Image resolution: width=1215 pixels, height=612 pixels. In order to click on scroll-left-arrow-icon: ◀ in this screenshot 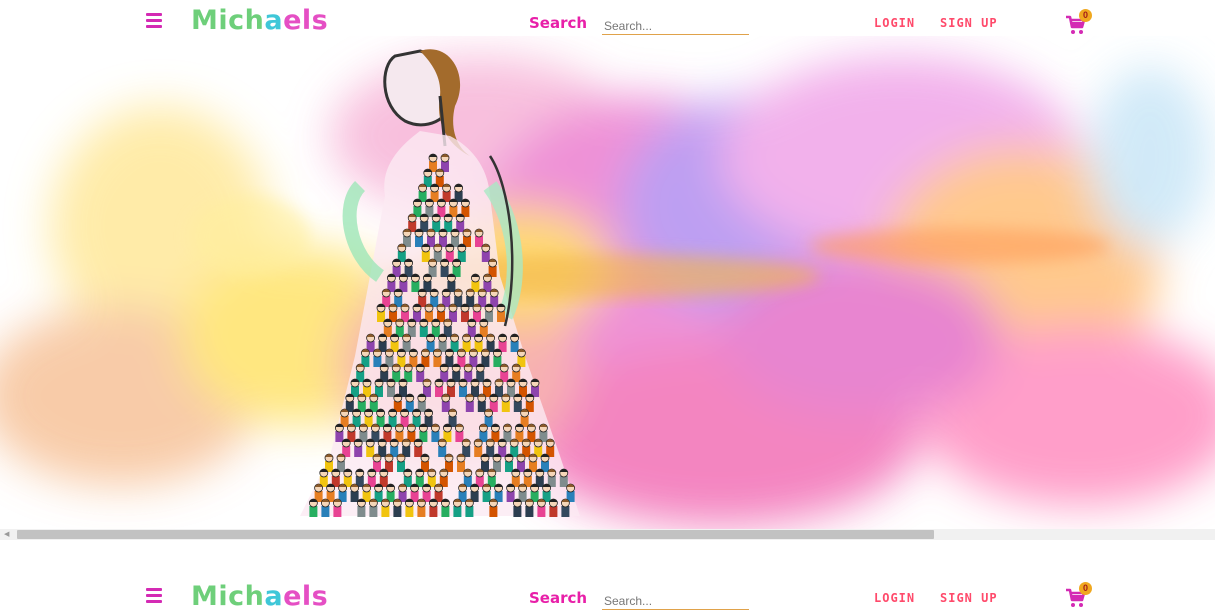, I will do `click(7, 534)`.